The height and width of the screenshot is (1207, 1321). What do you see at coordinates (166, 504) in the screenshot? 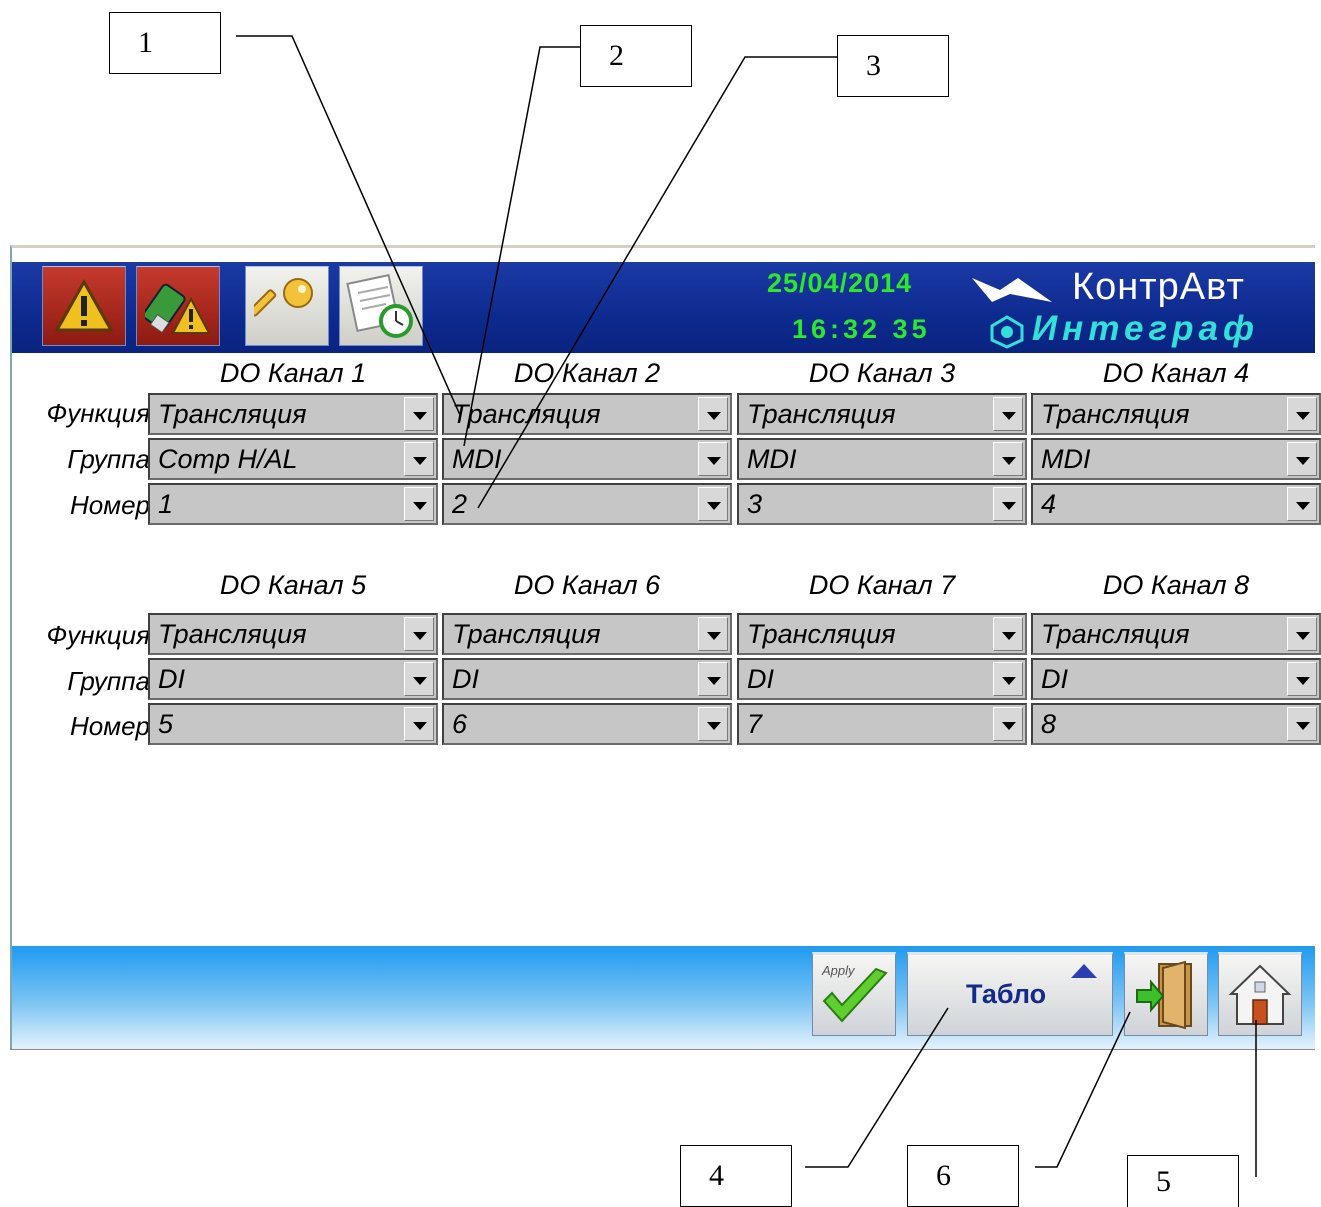
I see `select-value: 1` at bounding box center [166, 504].